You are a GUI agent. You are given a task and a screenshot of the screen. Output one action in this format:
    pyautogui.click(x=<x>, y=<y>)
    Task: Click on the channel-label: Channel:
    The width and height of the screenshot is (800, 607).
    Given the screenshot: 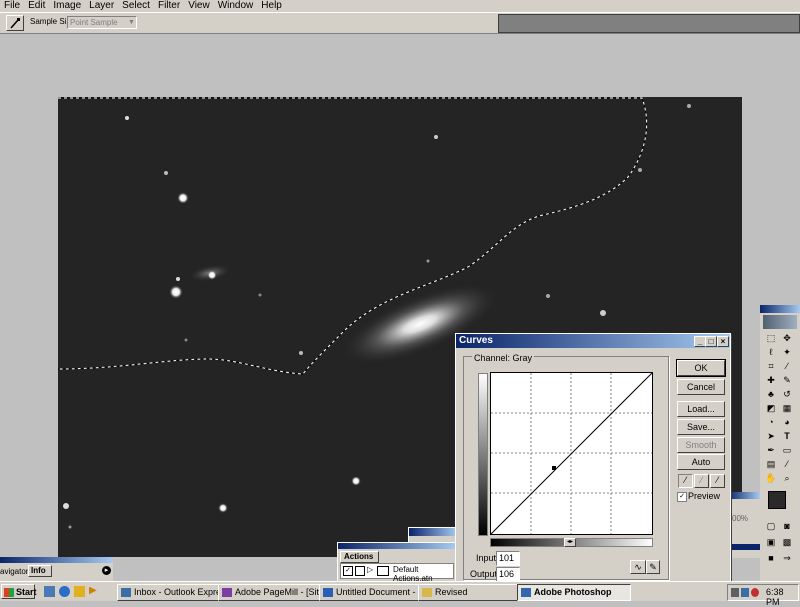 What is the action you would take?
    pyautogui.click(x=492, y=358)
    